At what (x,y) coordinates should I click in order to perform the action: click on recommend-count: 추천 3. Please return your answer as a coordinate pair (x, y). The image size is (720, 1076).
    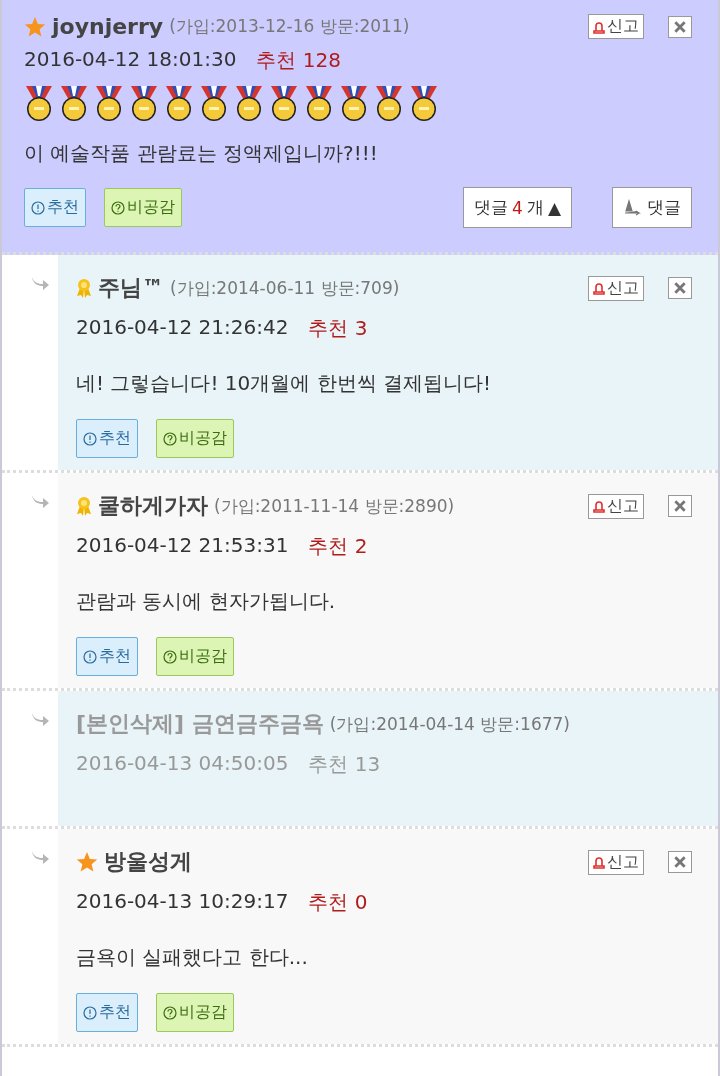
    Looking at the image, I should click on (338, 328).